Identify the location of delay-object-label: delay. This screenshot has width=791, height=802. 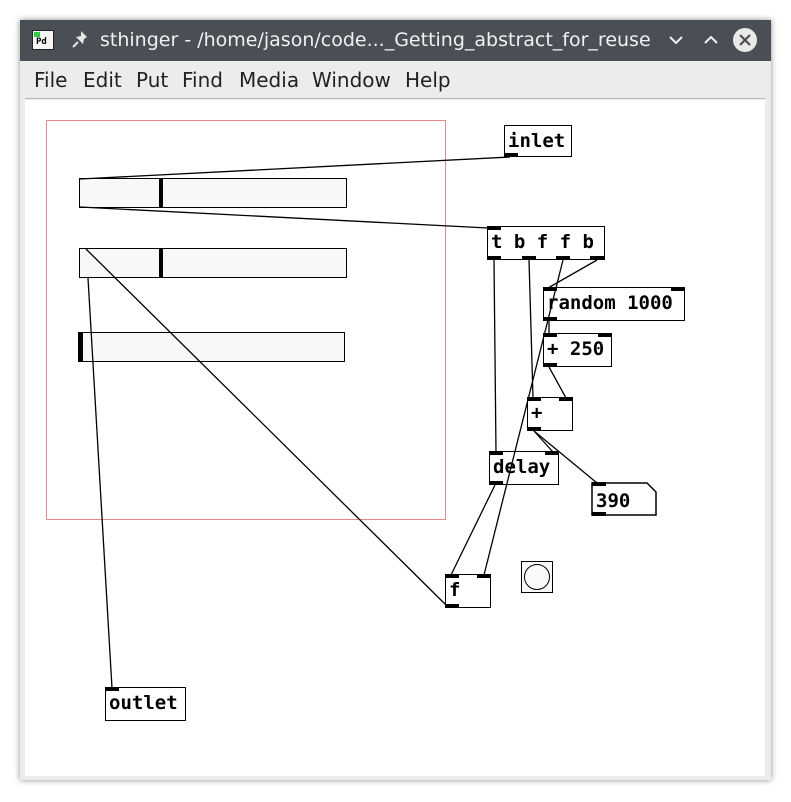
(522, 467).